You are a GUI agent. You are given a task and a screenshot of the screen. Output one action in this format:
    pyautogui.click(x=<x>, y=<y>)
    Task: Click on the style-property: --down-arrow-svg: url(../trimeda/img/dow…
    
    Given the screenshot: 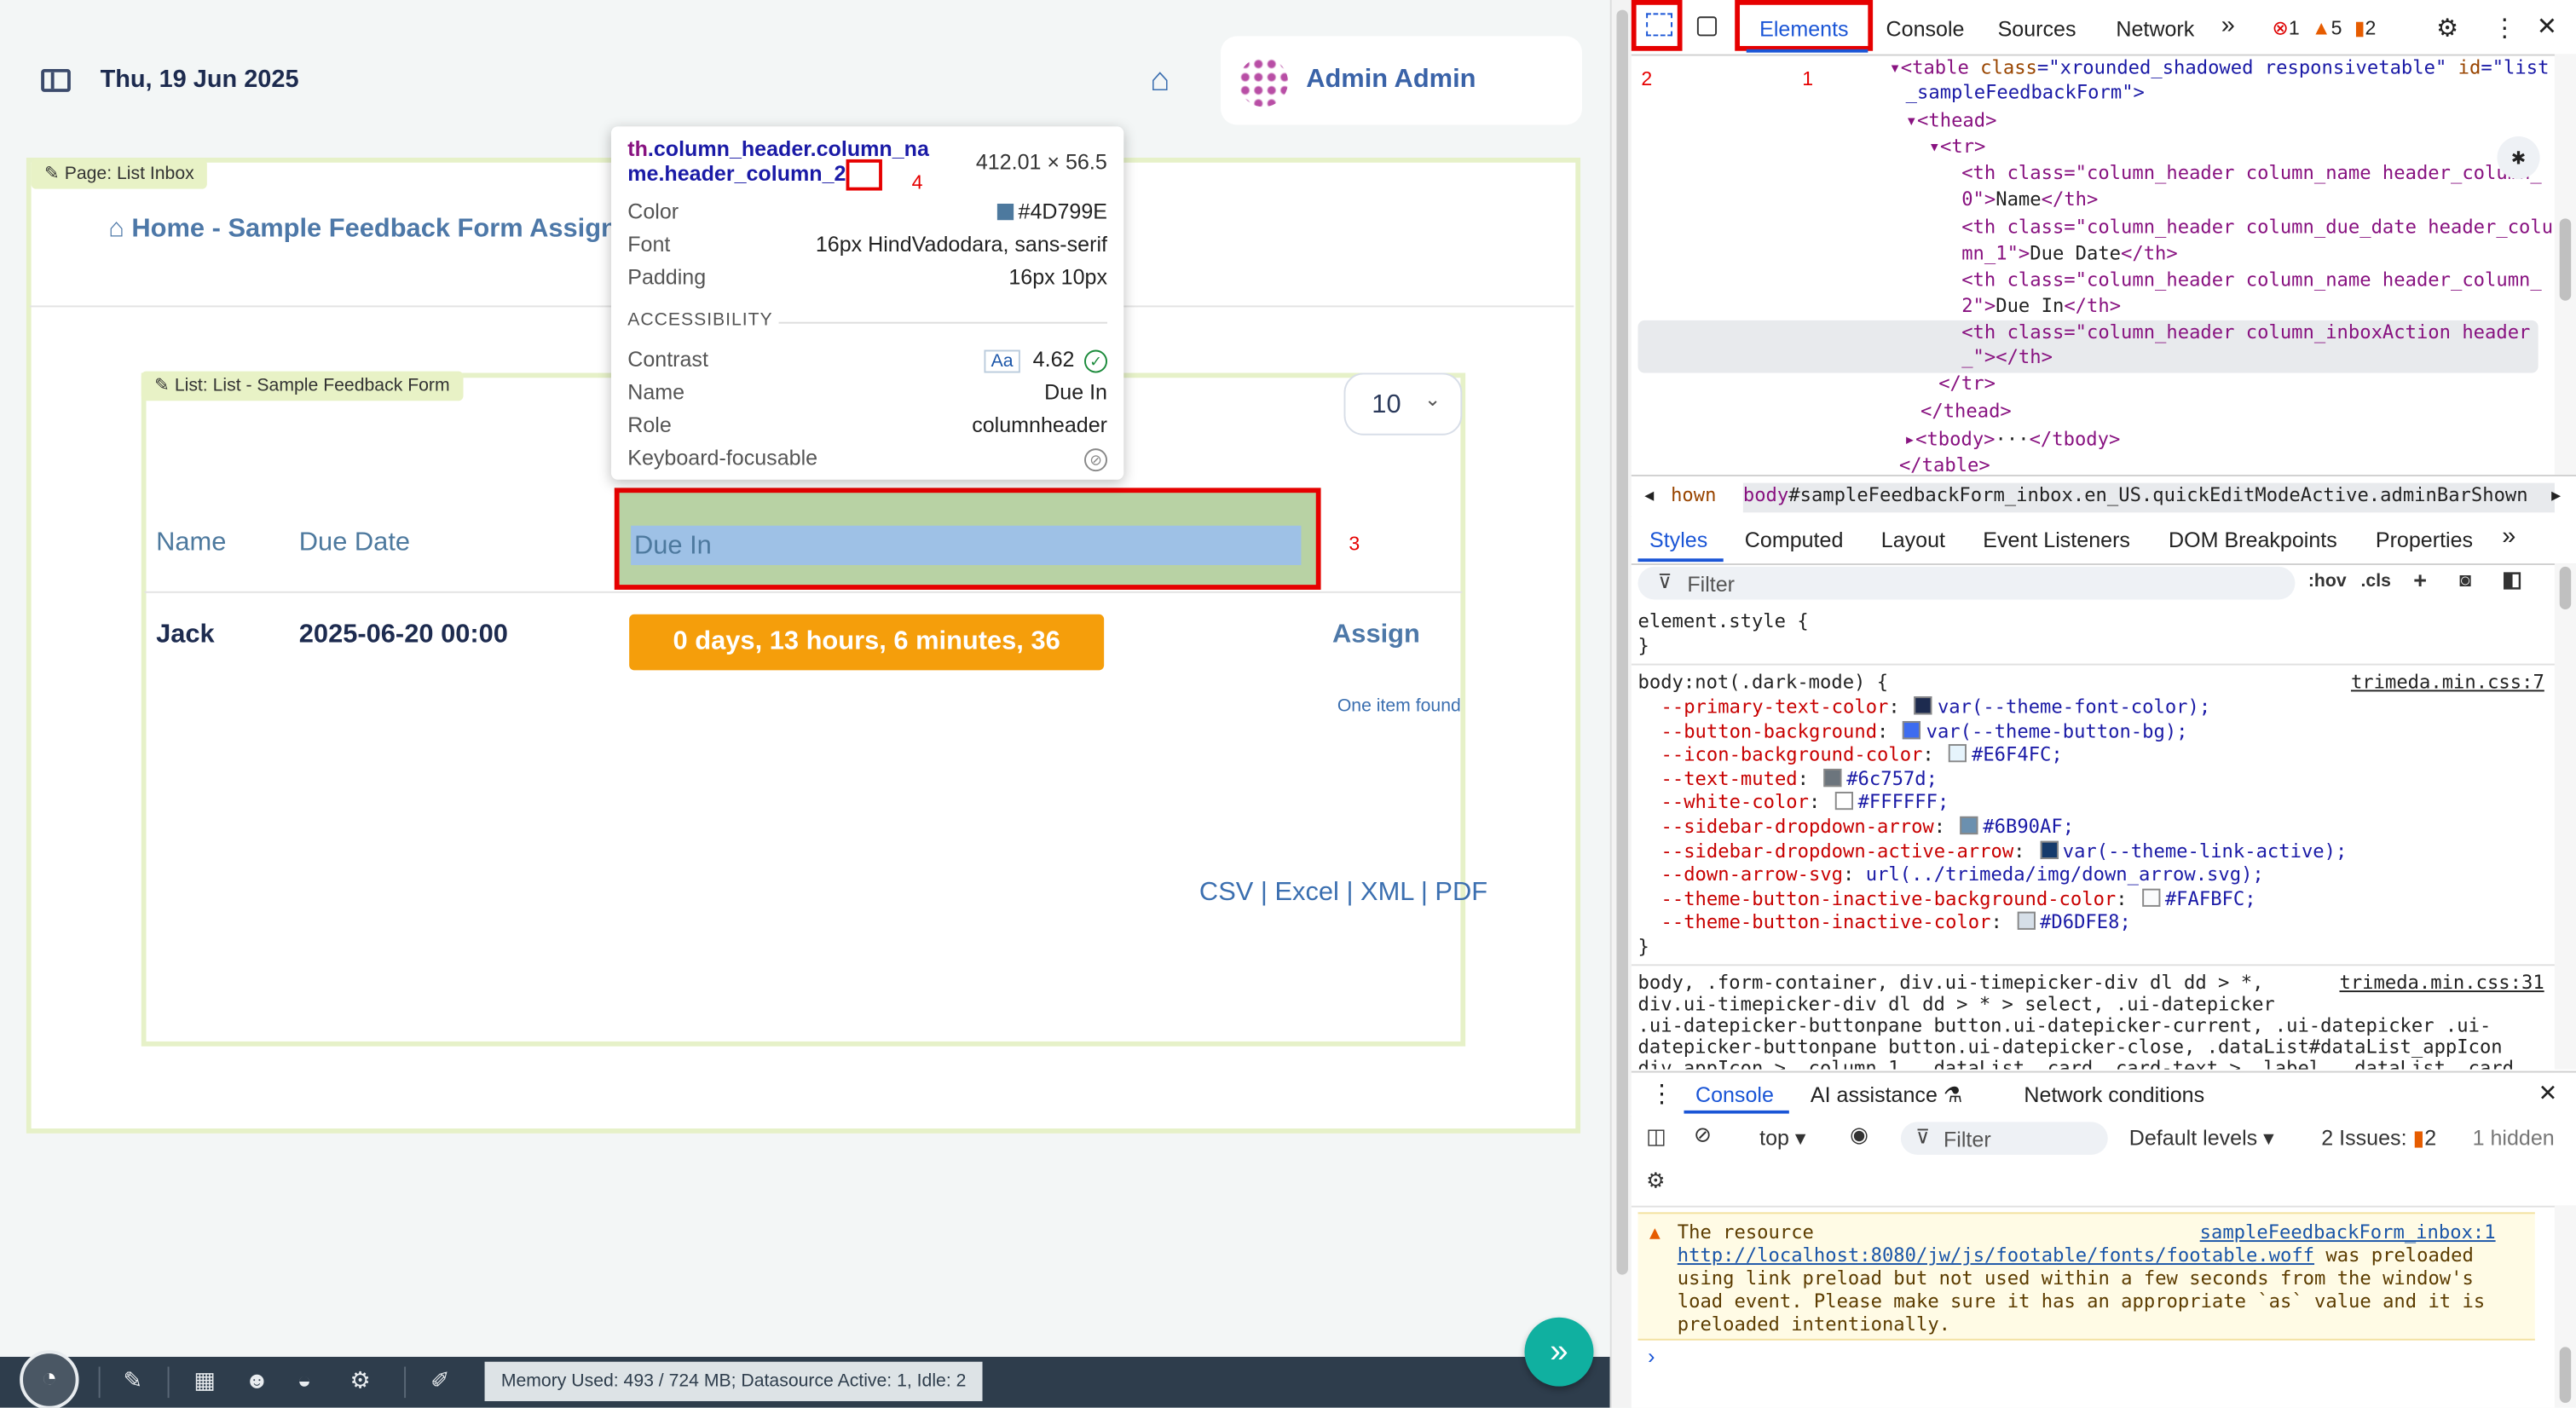 What is the action you would take?
    pyautogui.click(x=1962, y=874)
    